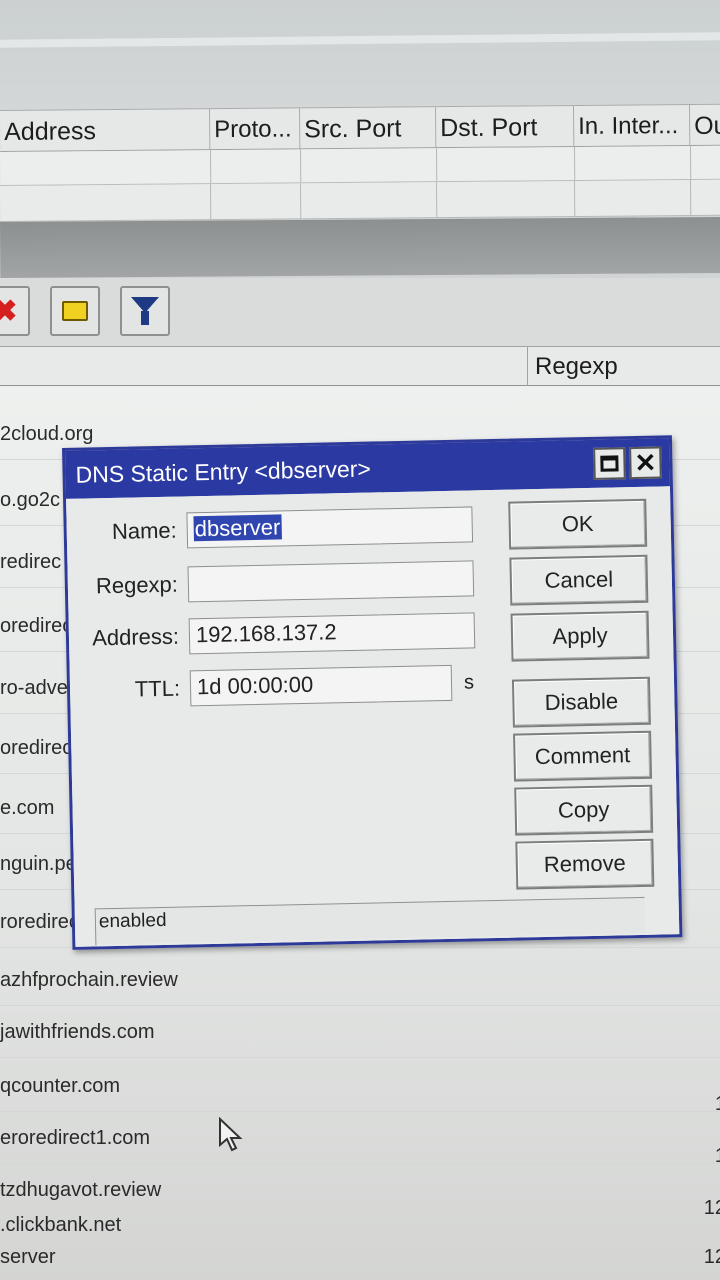  I want to click on cancel-button: Cancel, so click(579, 580).